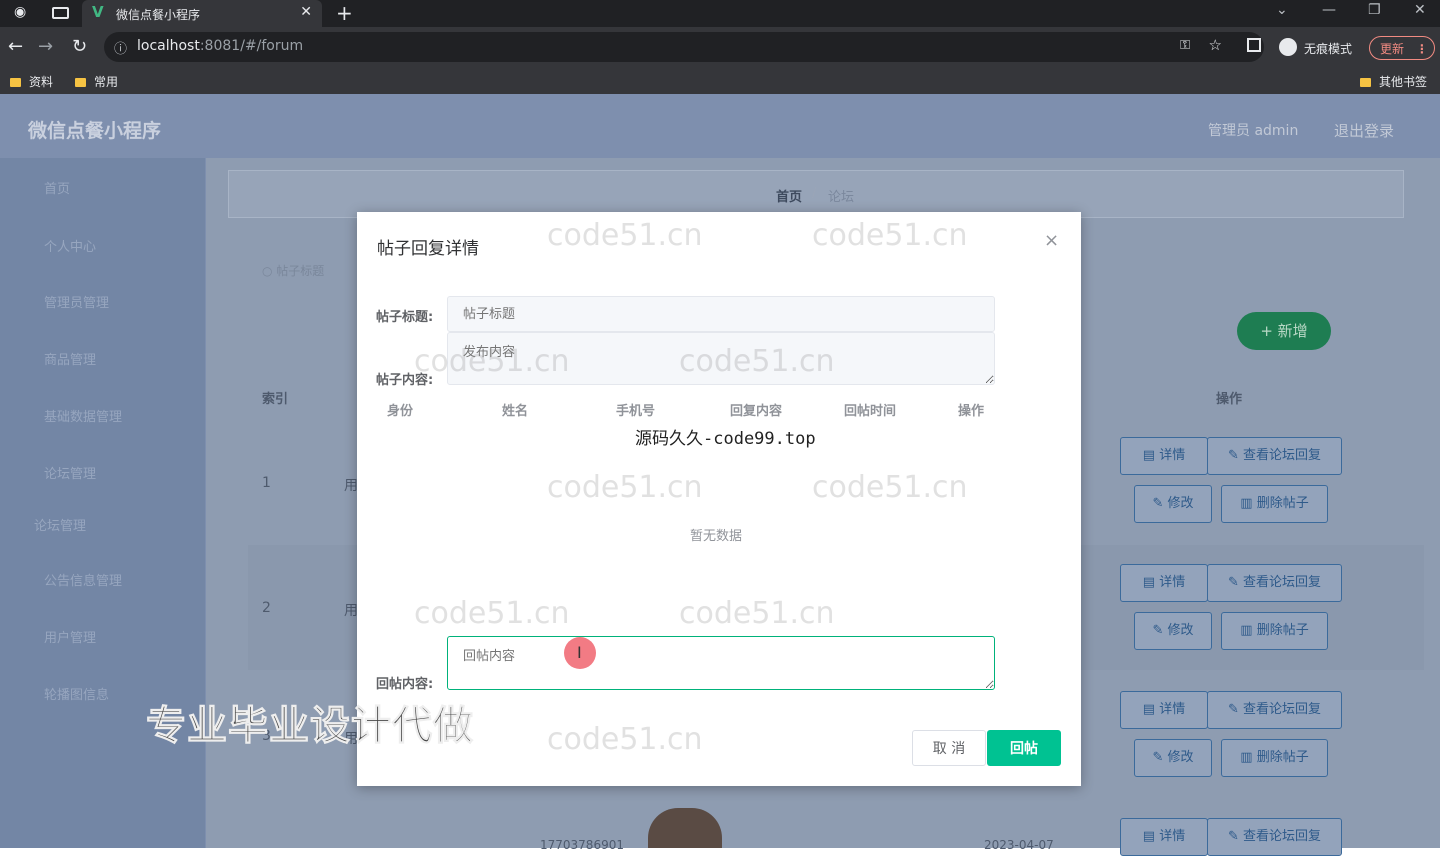 This screenshot has height=856, width=1440. Describe the element at coordinates (98, 12) in the screenshot. I see `vue-favicon-icon: V` at that location.